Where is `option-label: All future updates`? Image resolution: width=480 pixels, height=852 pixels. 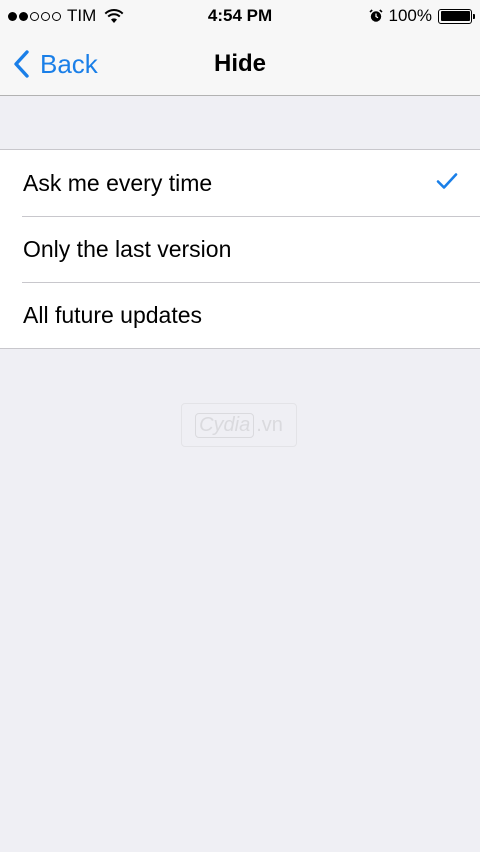
option-label: All future updates is located at coordinates (113, 314).